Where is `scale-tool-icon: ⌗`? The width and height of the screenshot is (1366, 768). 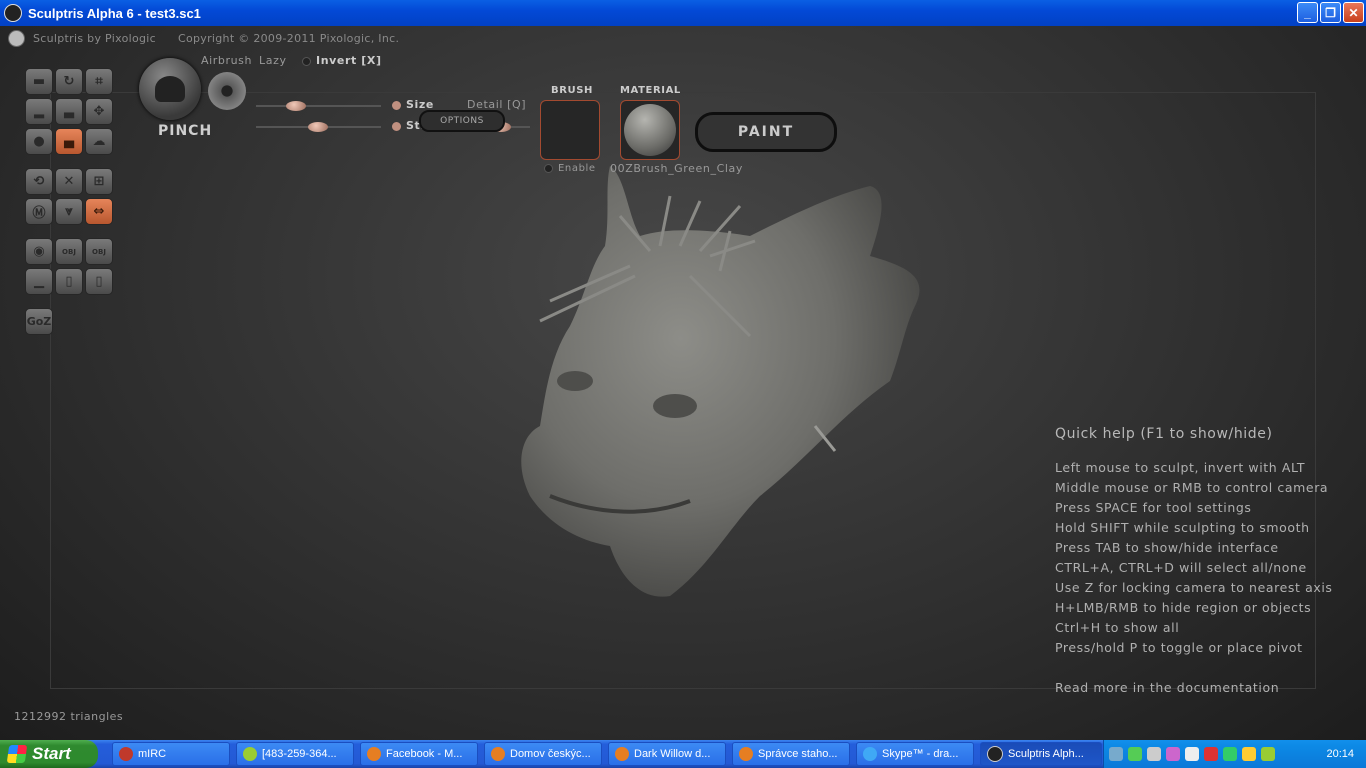 scale-tool-icon: ⌗ is located at coordinates (99, 81).